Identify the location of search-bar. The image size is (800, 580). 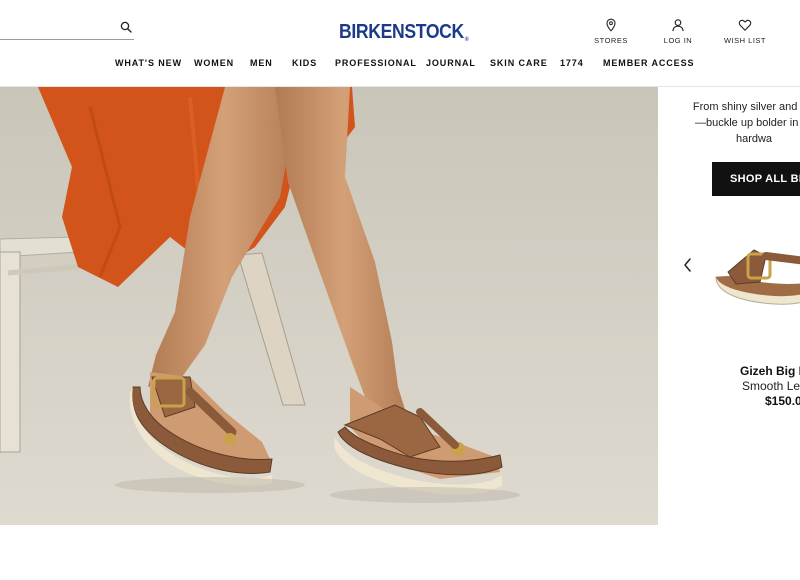
(67, 28).